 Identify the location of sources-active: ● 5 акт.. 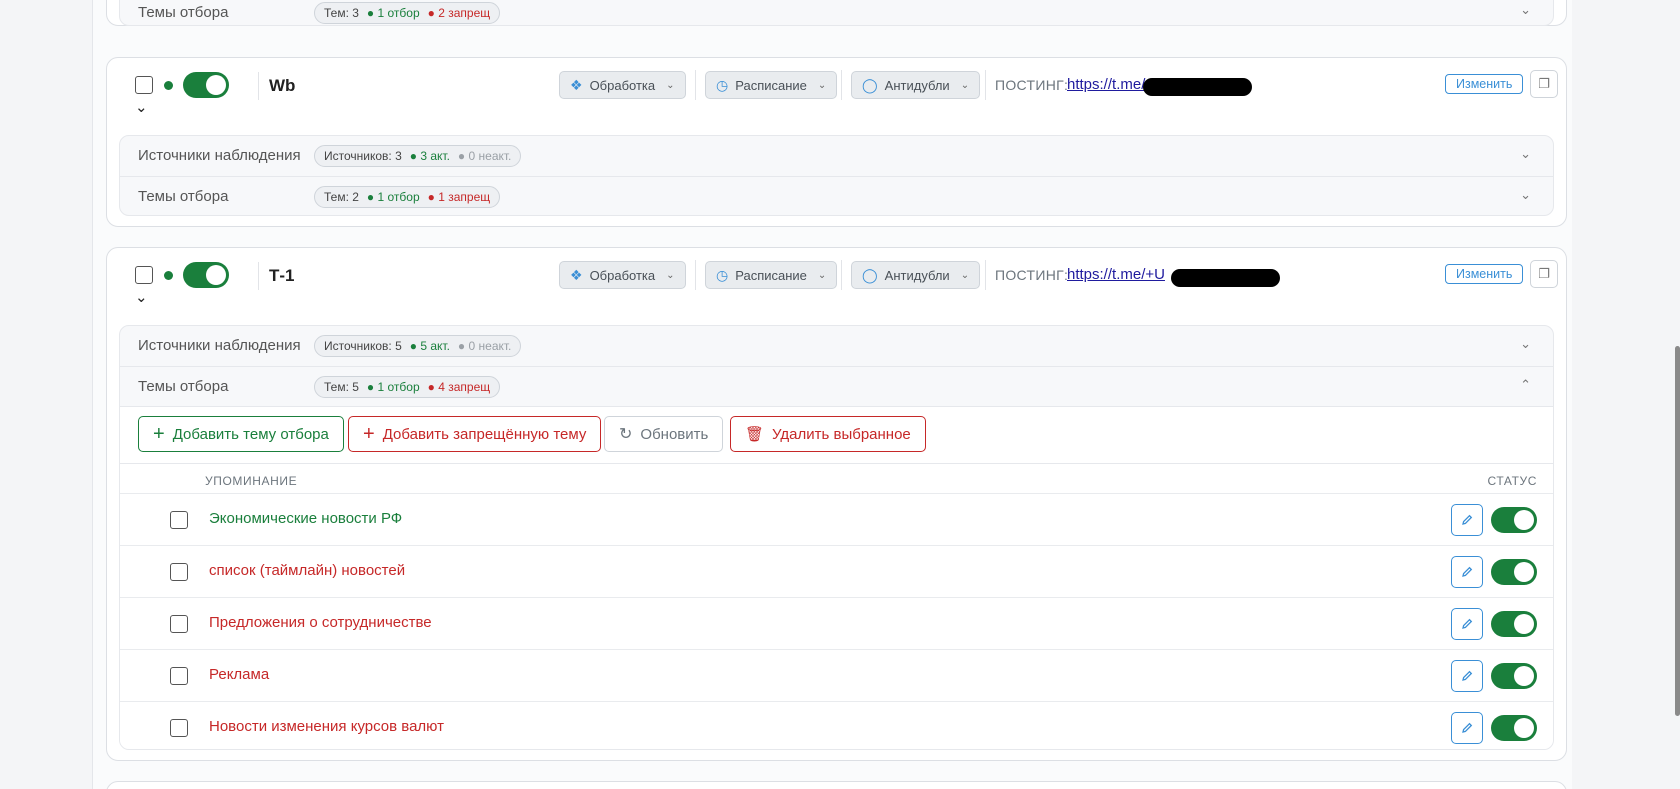
(429, 346).